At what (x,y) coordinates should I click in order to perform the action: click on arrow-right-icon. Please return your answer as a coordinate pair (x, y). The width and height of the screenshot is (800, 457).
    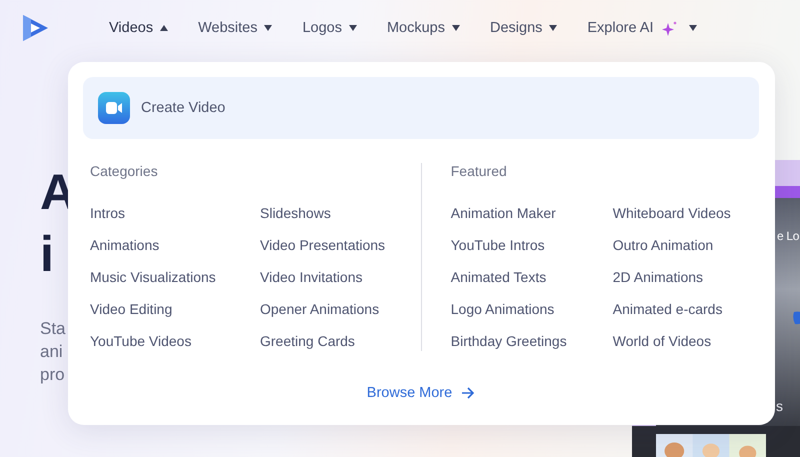
    Looking at the image, I should click on (468, 393).